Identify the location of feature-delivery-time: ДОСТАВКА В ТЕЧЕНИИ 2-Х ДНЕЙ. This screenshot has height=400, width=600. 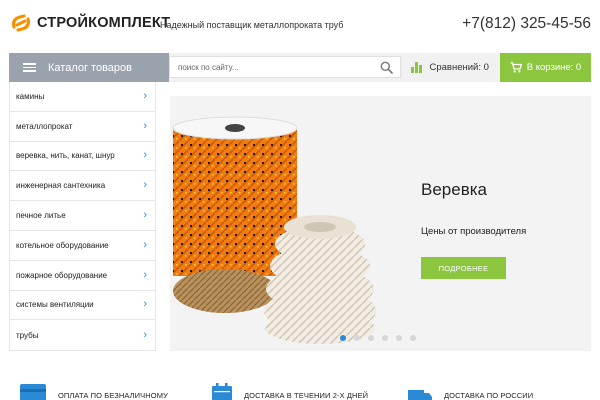
(289, 391).